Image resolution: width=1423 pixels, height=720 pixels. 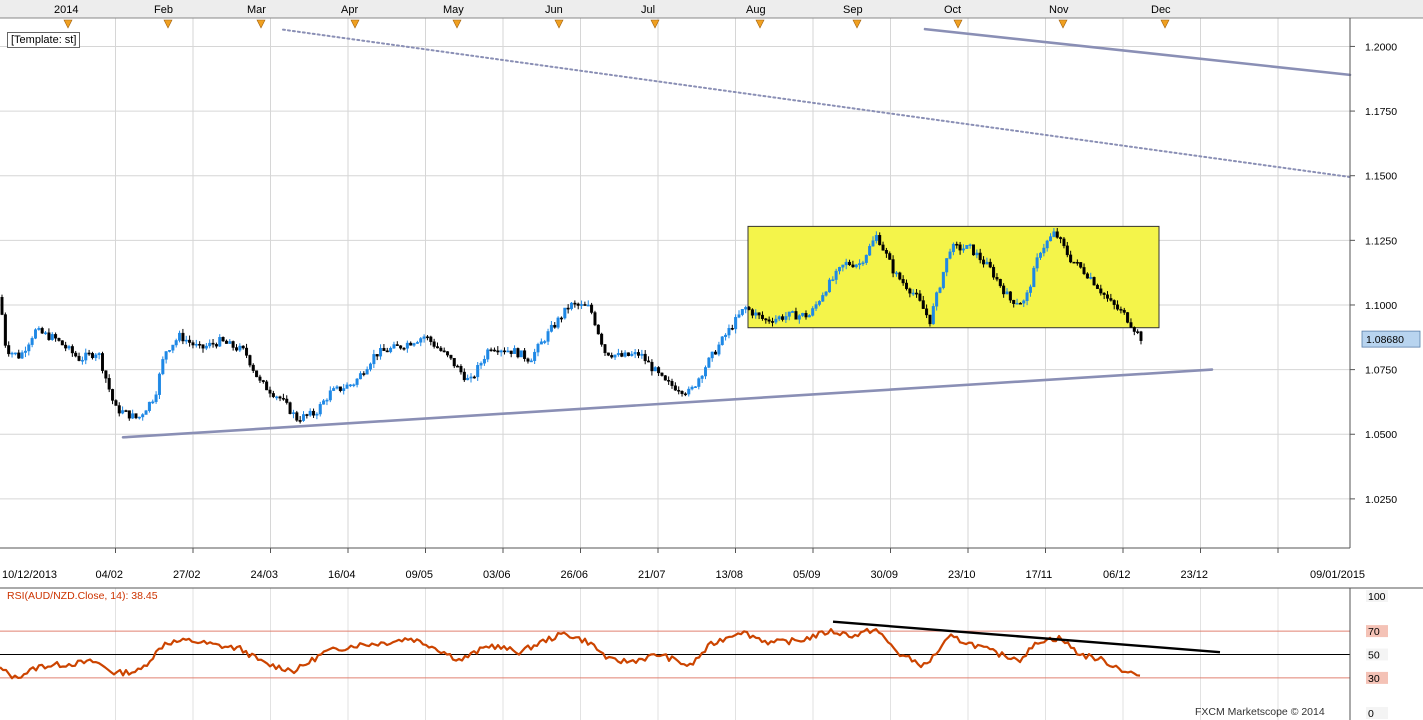 What do you see at coordinates (82, 596) in the screenshot?
I see `rsi-indicator-title: RSI(AUD/NZD.Close, 14): 38.45` at bounding box center [82, 596].